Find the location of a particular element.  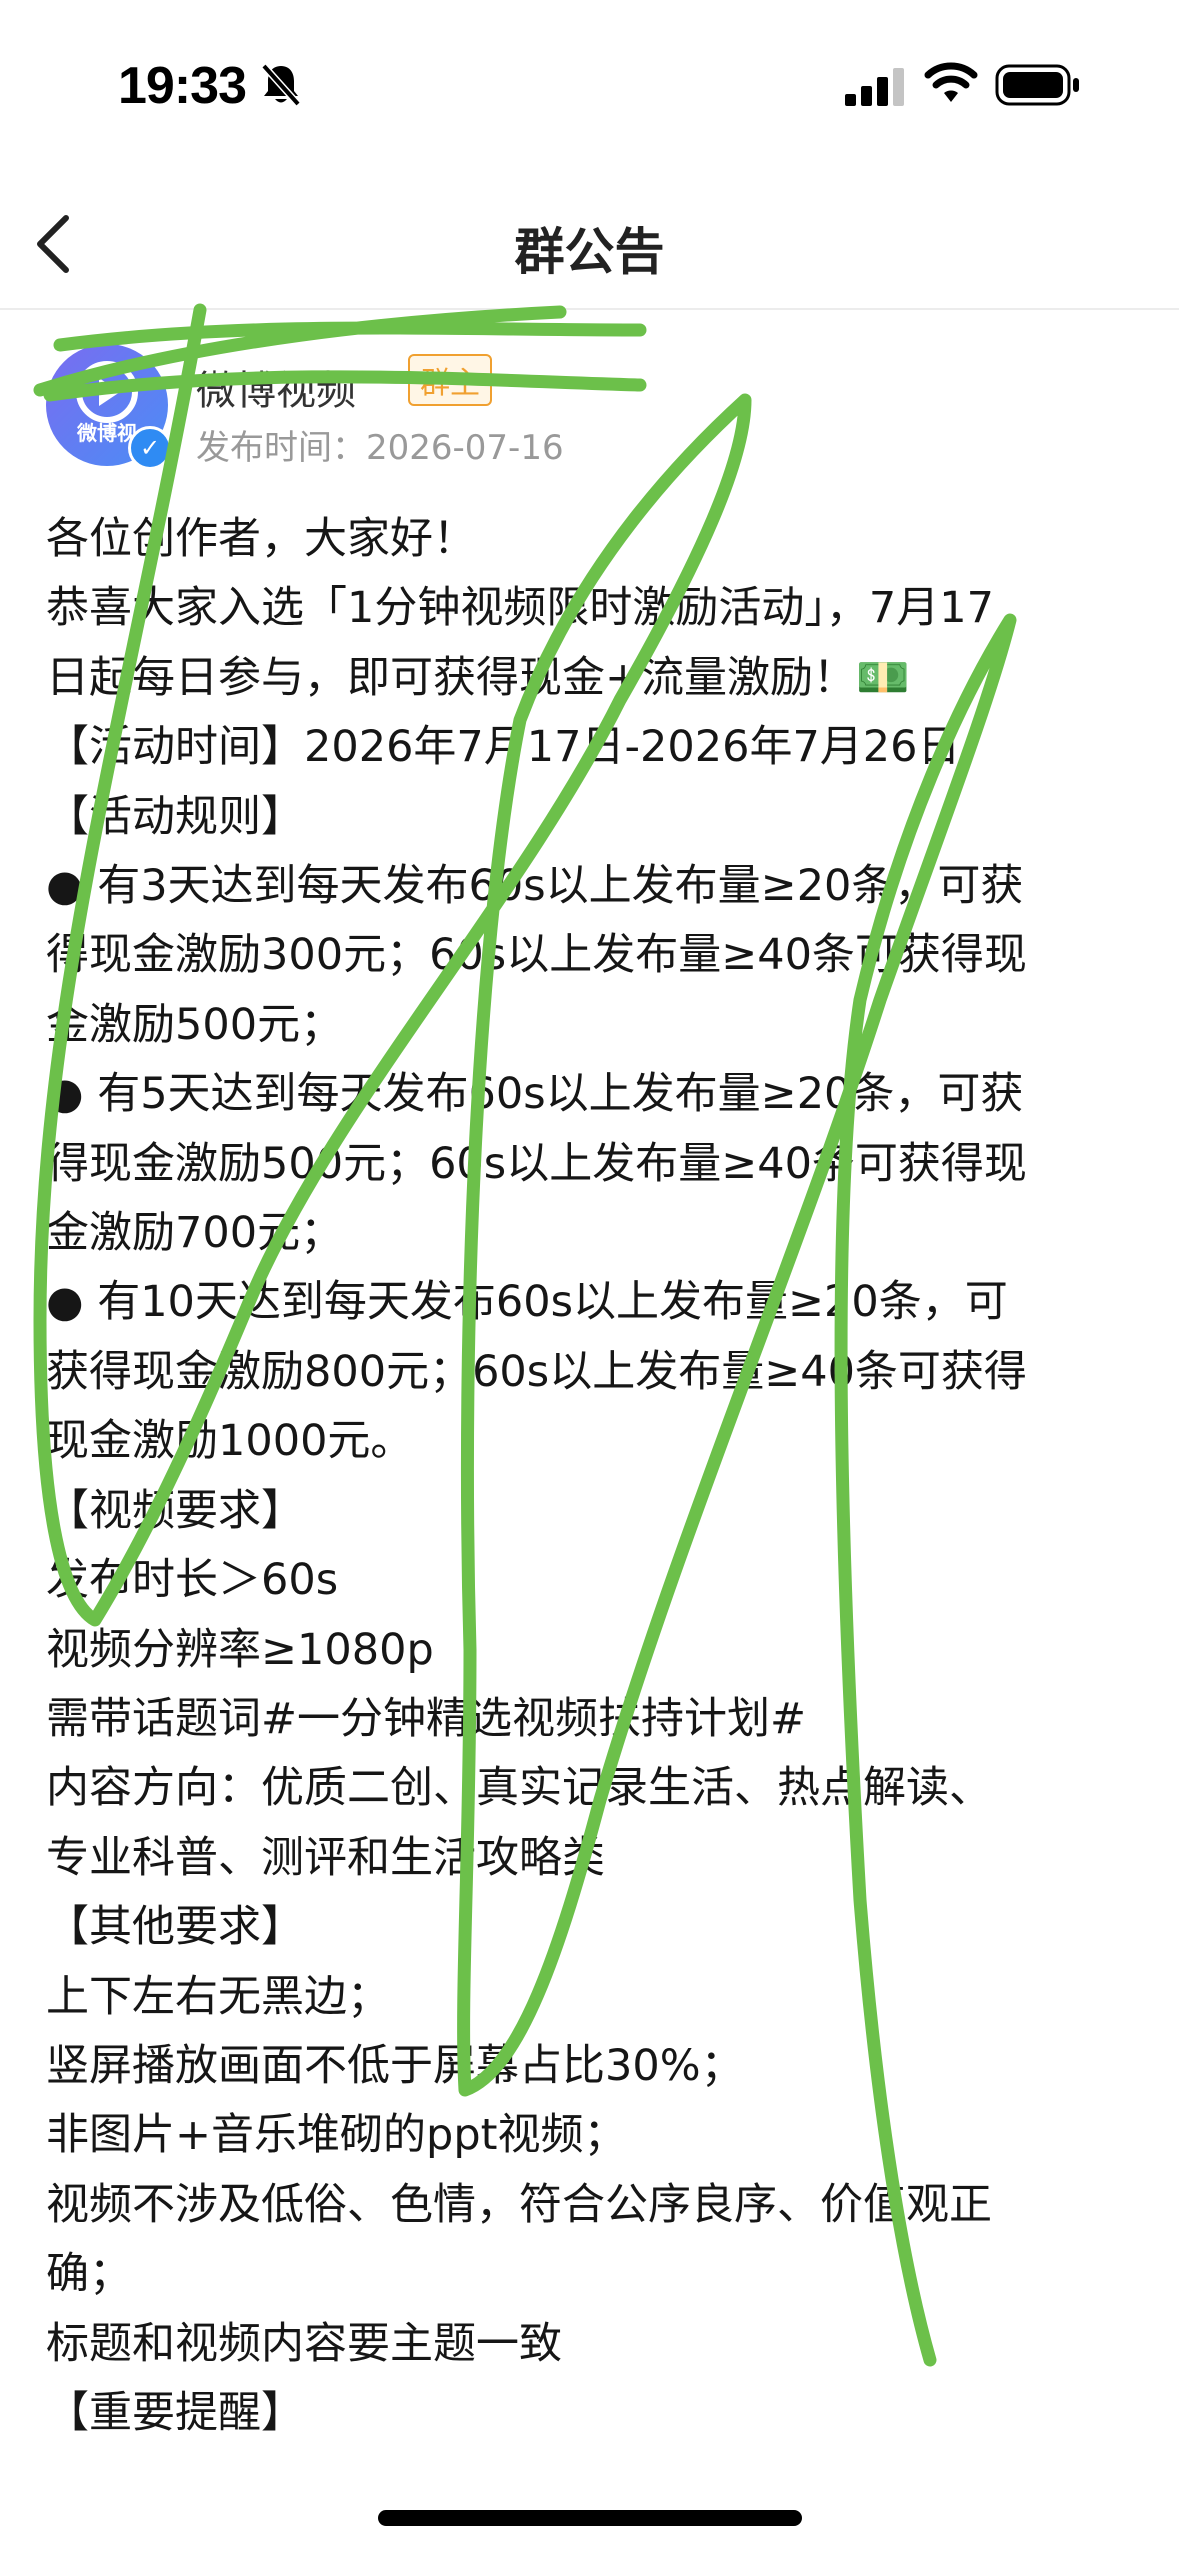

page-title: 群公告 is located at coordinates (589, 252).